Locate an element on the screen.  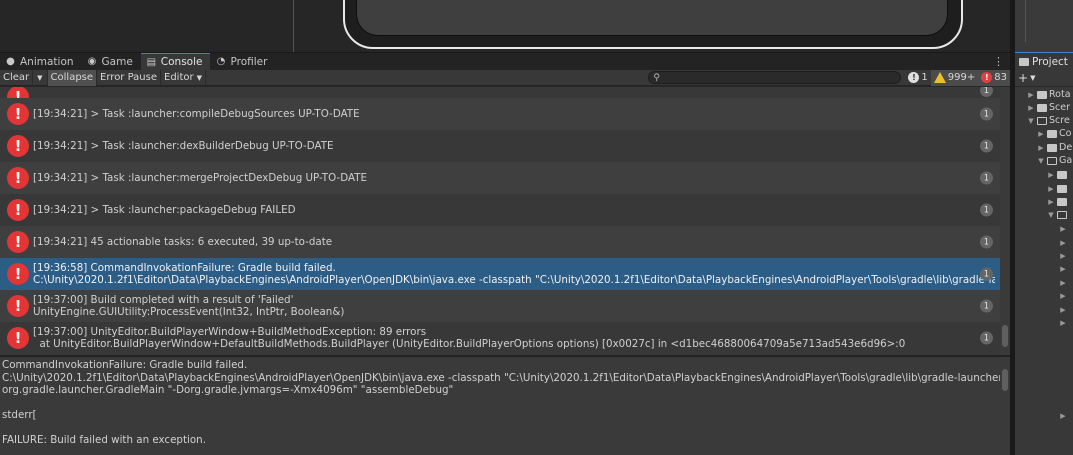
tree-item: ▶ De is located at coordinates (1054, 147).